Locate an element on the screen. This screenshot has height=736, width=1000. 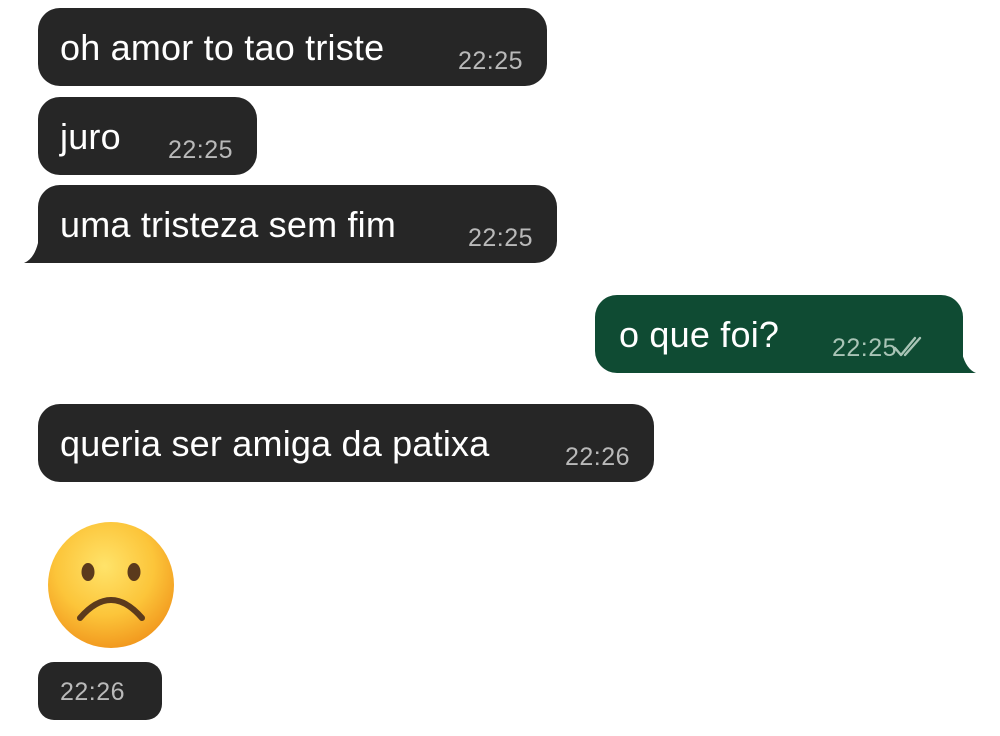
slightly-frowning-face-emoji-icon is located at coordinates (111, 585).